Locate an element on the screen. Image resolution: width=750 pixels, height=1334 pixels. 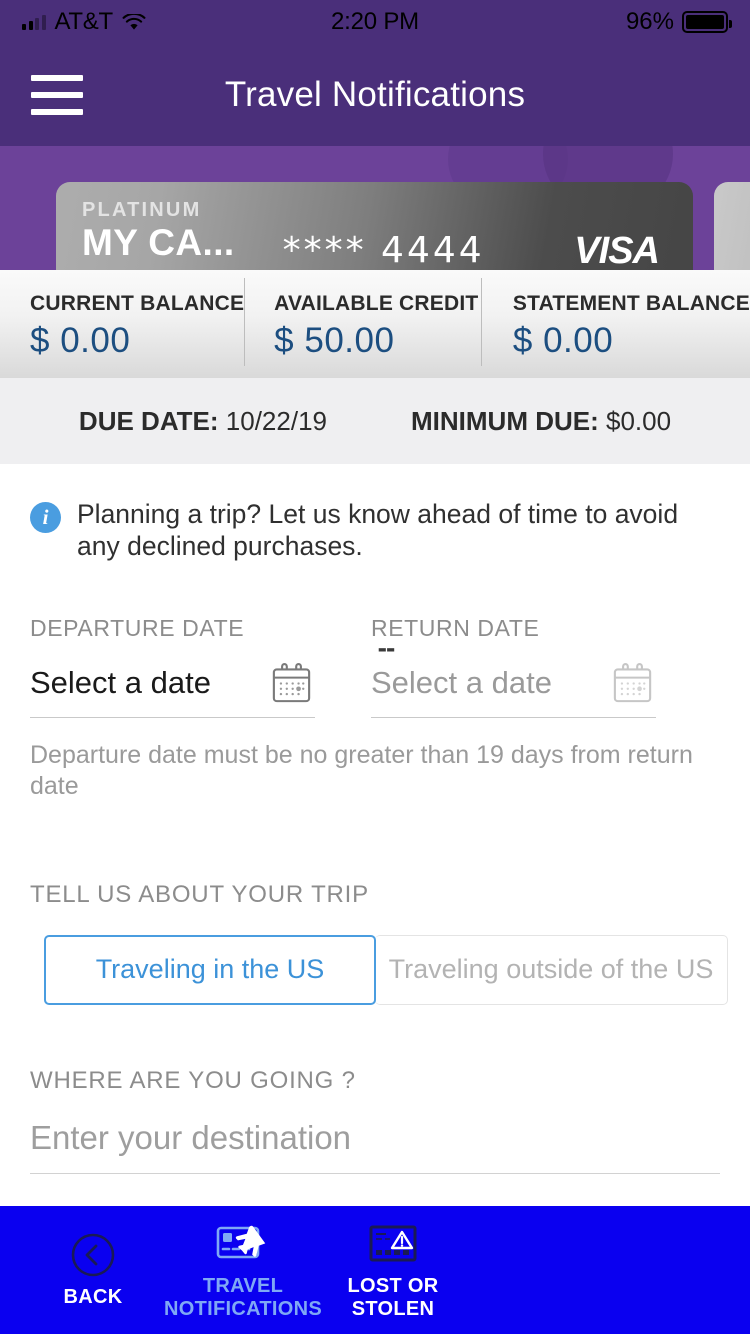
tab-travel-notifications: TRAVEL NOTIFICATIONS is located at coordinates (243, 1270).